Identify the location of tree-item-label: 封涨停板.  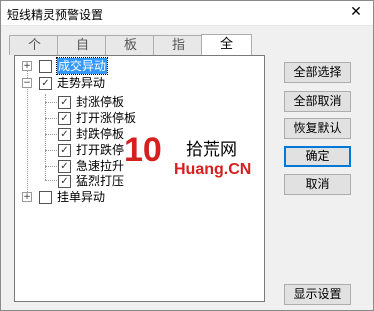
(100, 102).